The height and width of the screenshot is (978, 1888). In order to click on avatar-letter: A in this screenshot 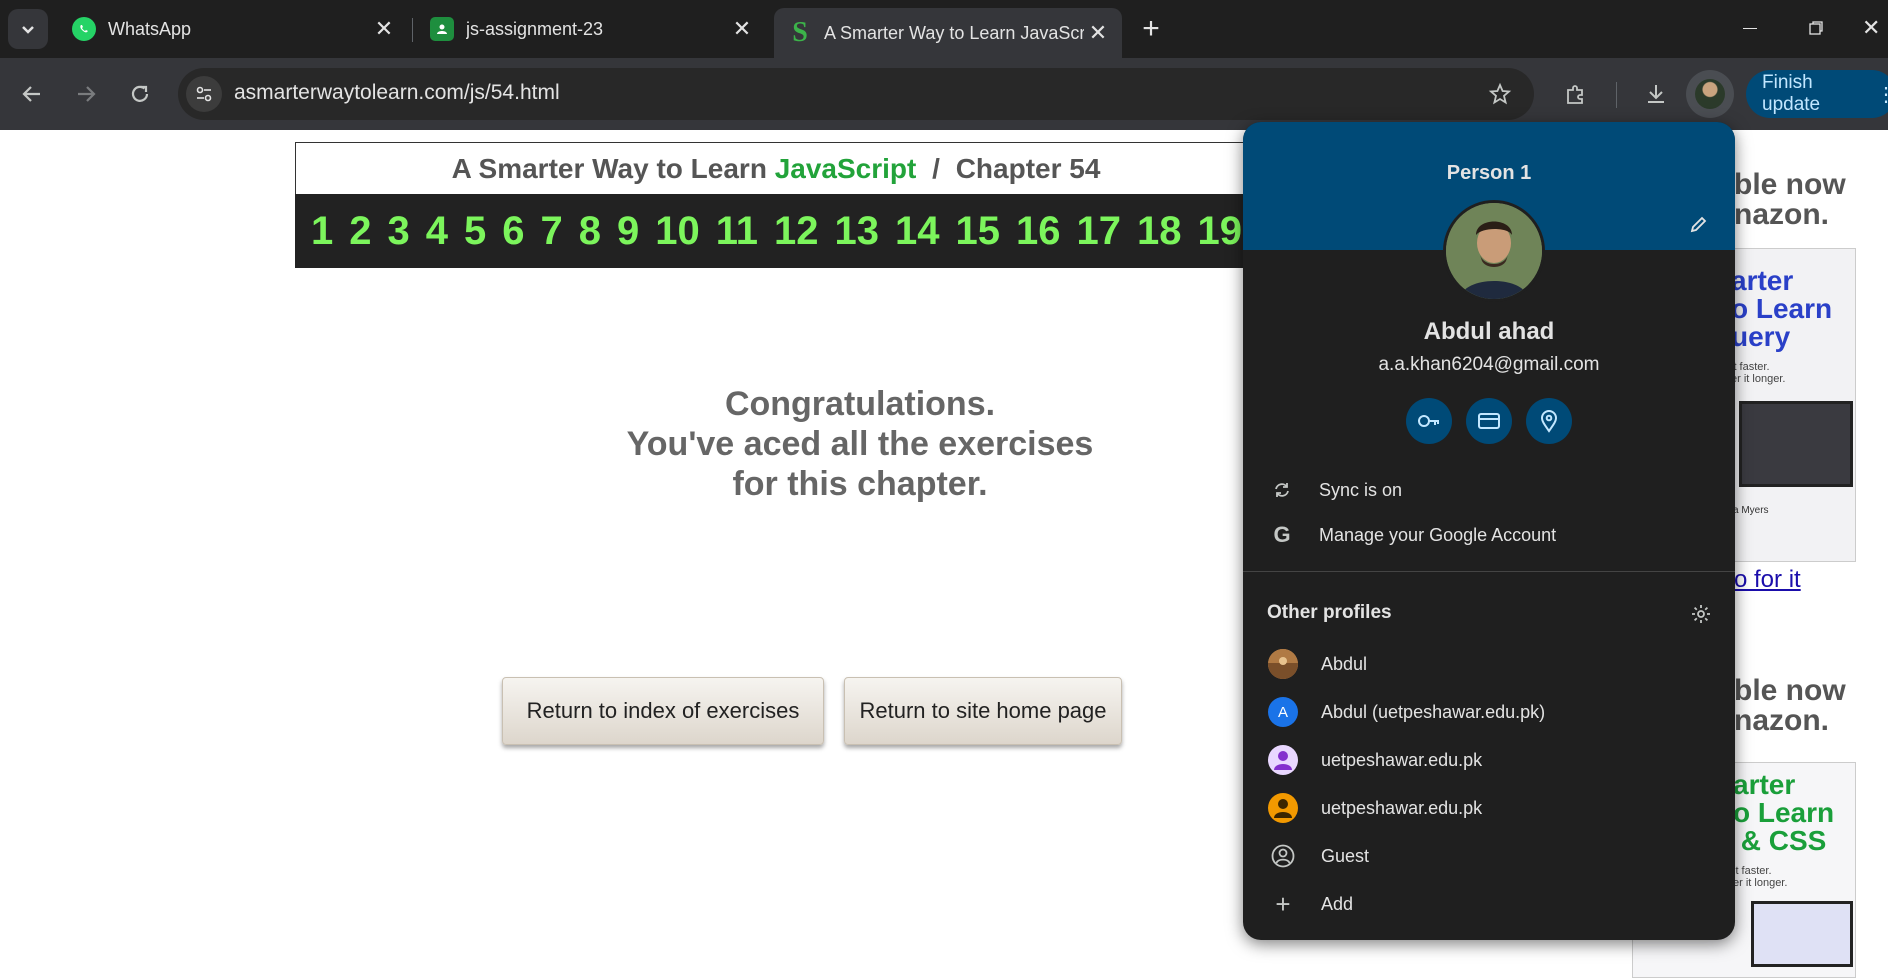, I will do `click(1282, 712)`.